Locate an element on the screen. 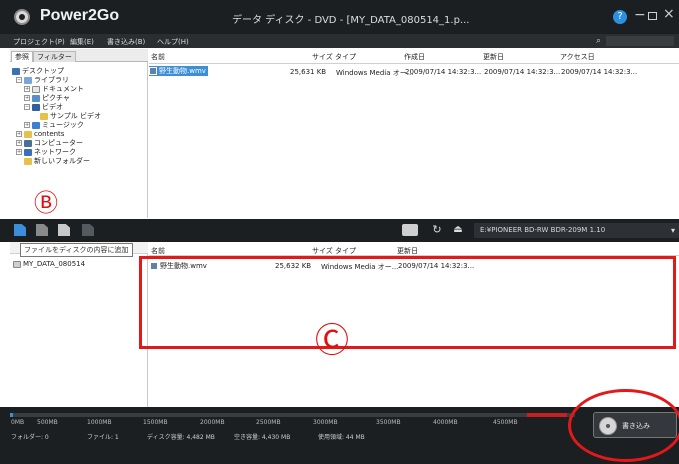  tree-node-computer: + コンピューター is located at coordinates (49, 143).